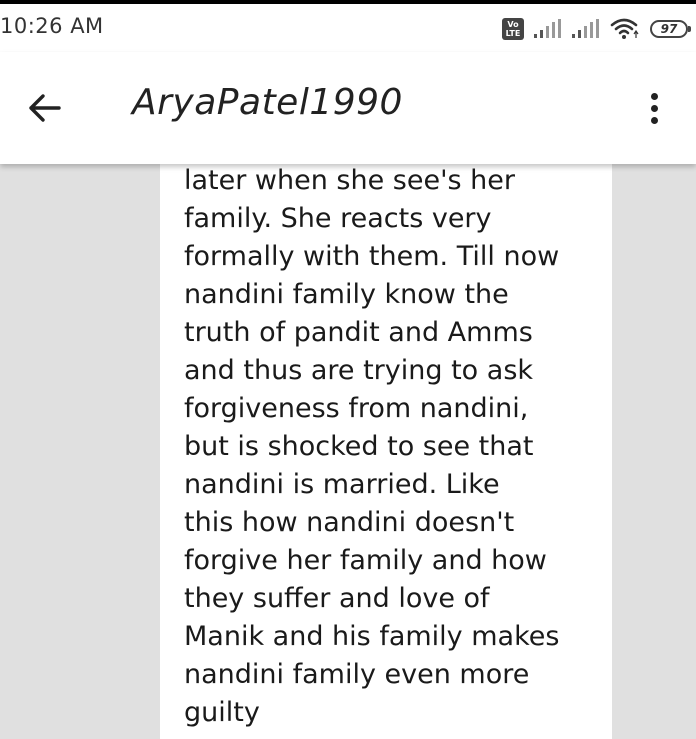  What do you see at coordinates (338, 218) in the screenshot?
I see `message-line: family. She reacts very` at bounding box center [338, 218].